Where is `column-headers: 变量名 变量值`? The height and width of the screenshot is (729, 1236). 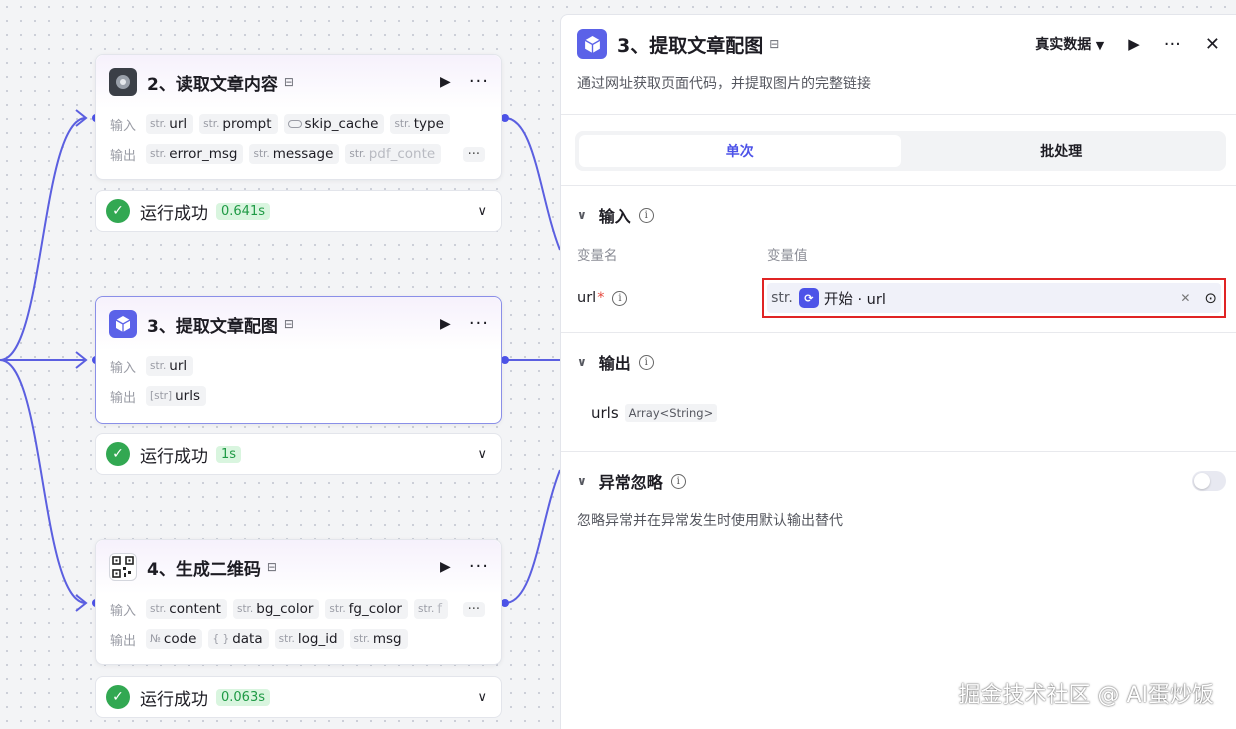 column-headers: 变量名 变量值 is located at coordinates (901, 254).